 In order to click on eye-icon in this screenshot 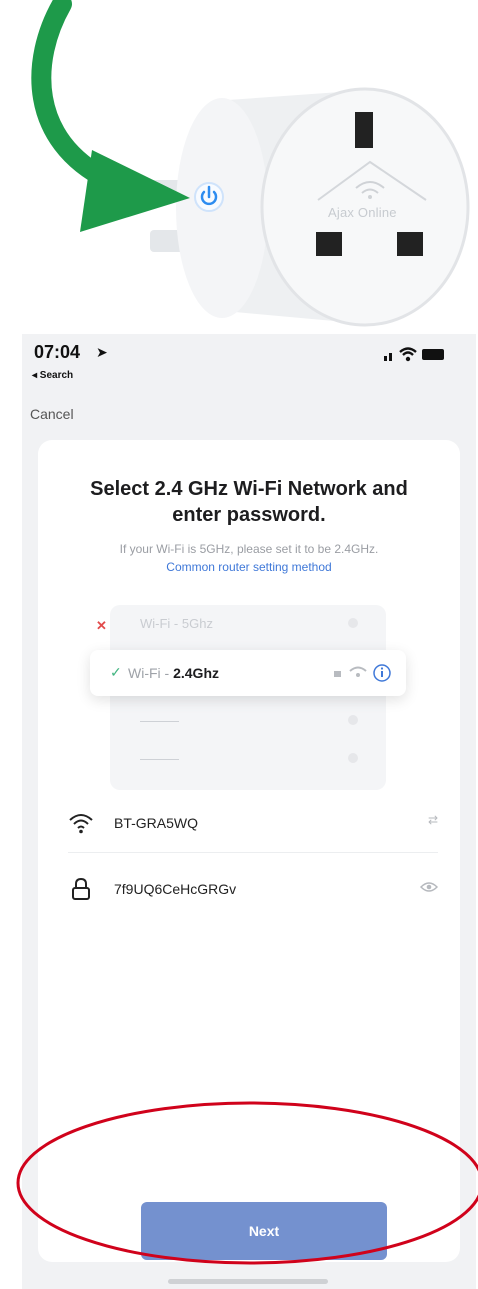, I will do `click(429, 887)`.